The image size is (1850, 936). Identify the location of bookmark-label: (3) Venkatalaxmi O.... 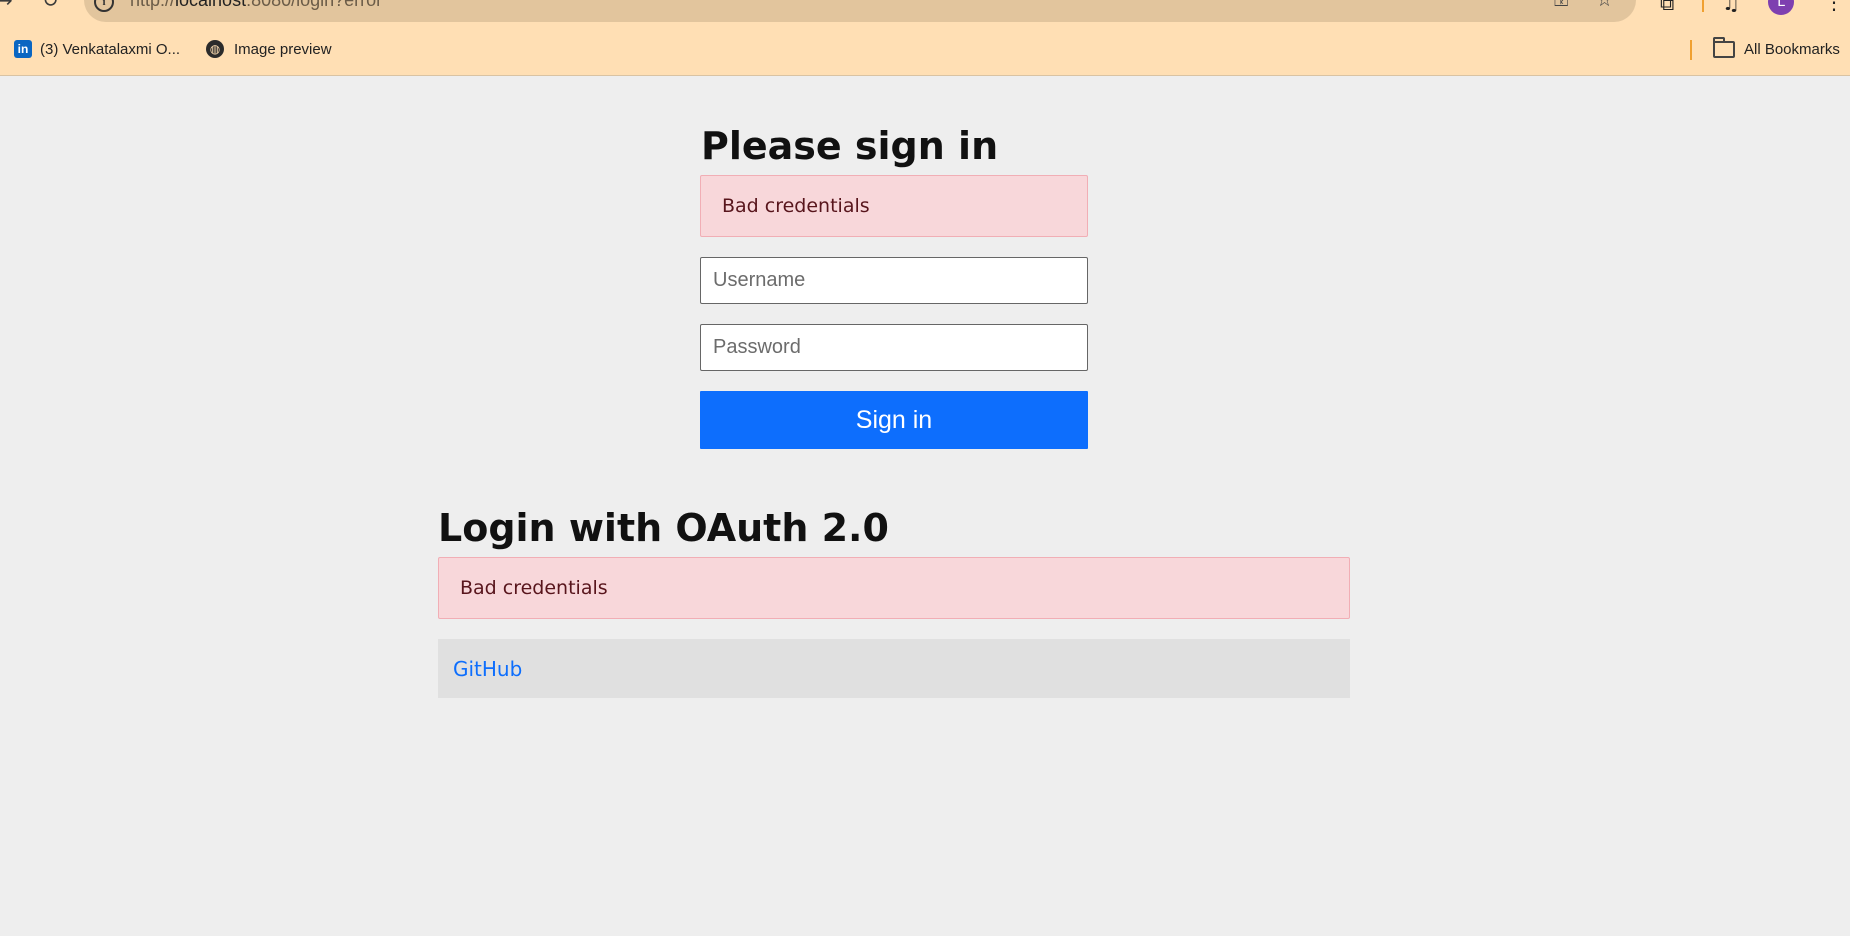
(110, 49).